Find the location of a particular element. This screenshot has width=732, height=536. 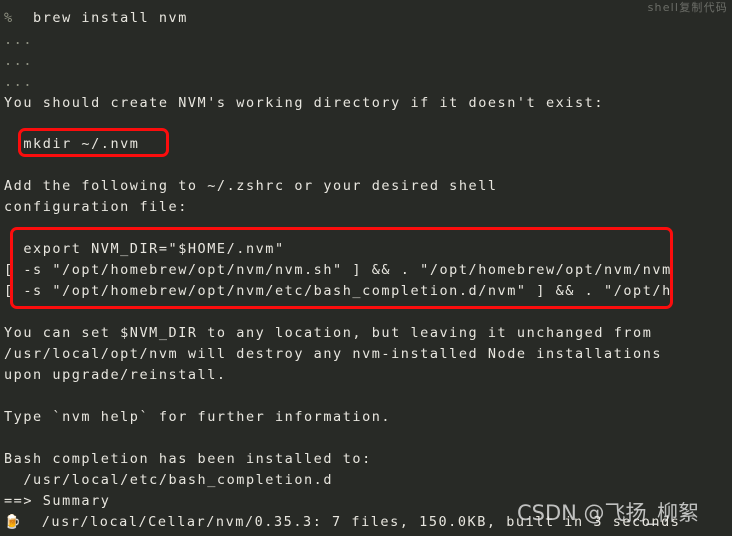

terminal-line: ==> Summary is located at coordinates (57, 501).